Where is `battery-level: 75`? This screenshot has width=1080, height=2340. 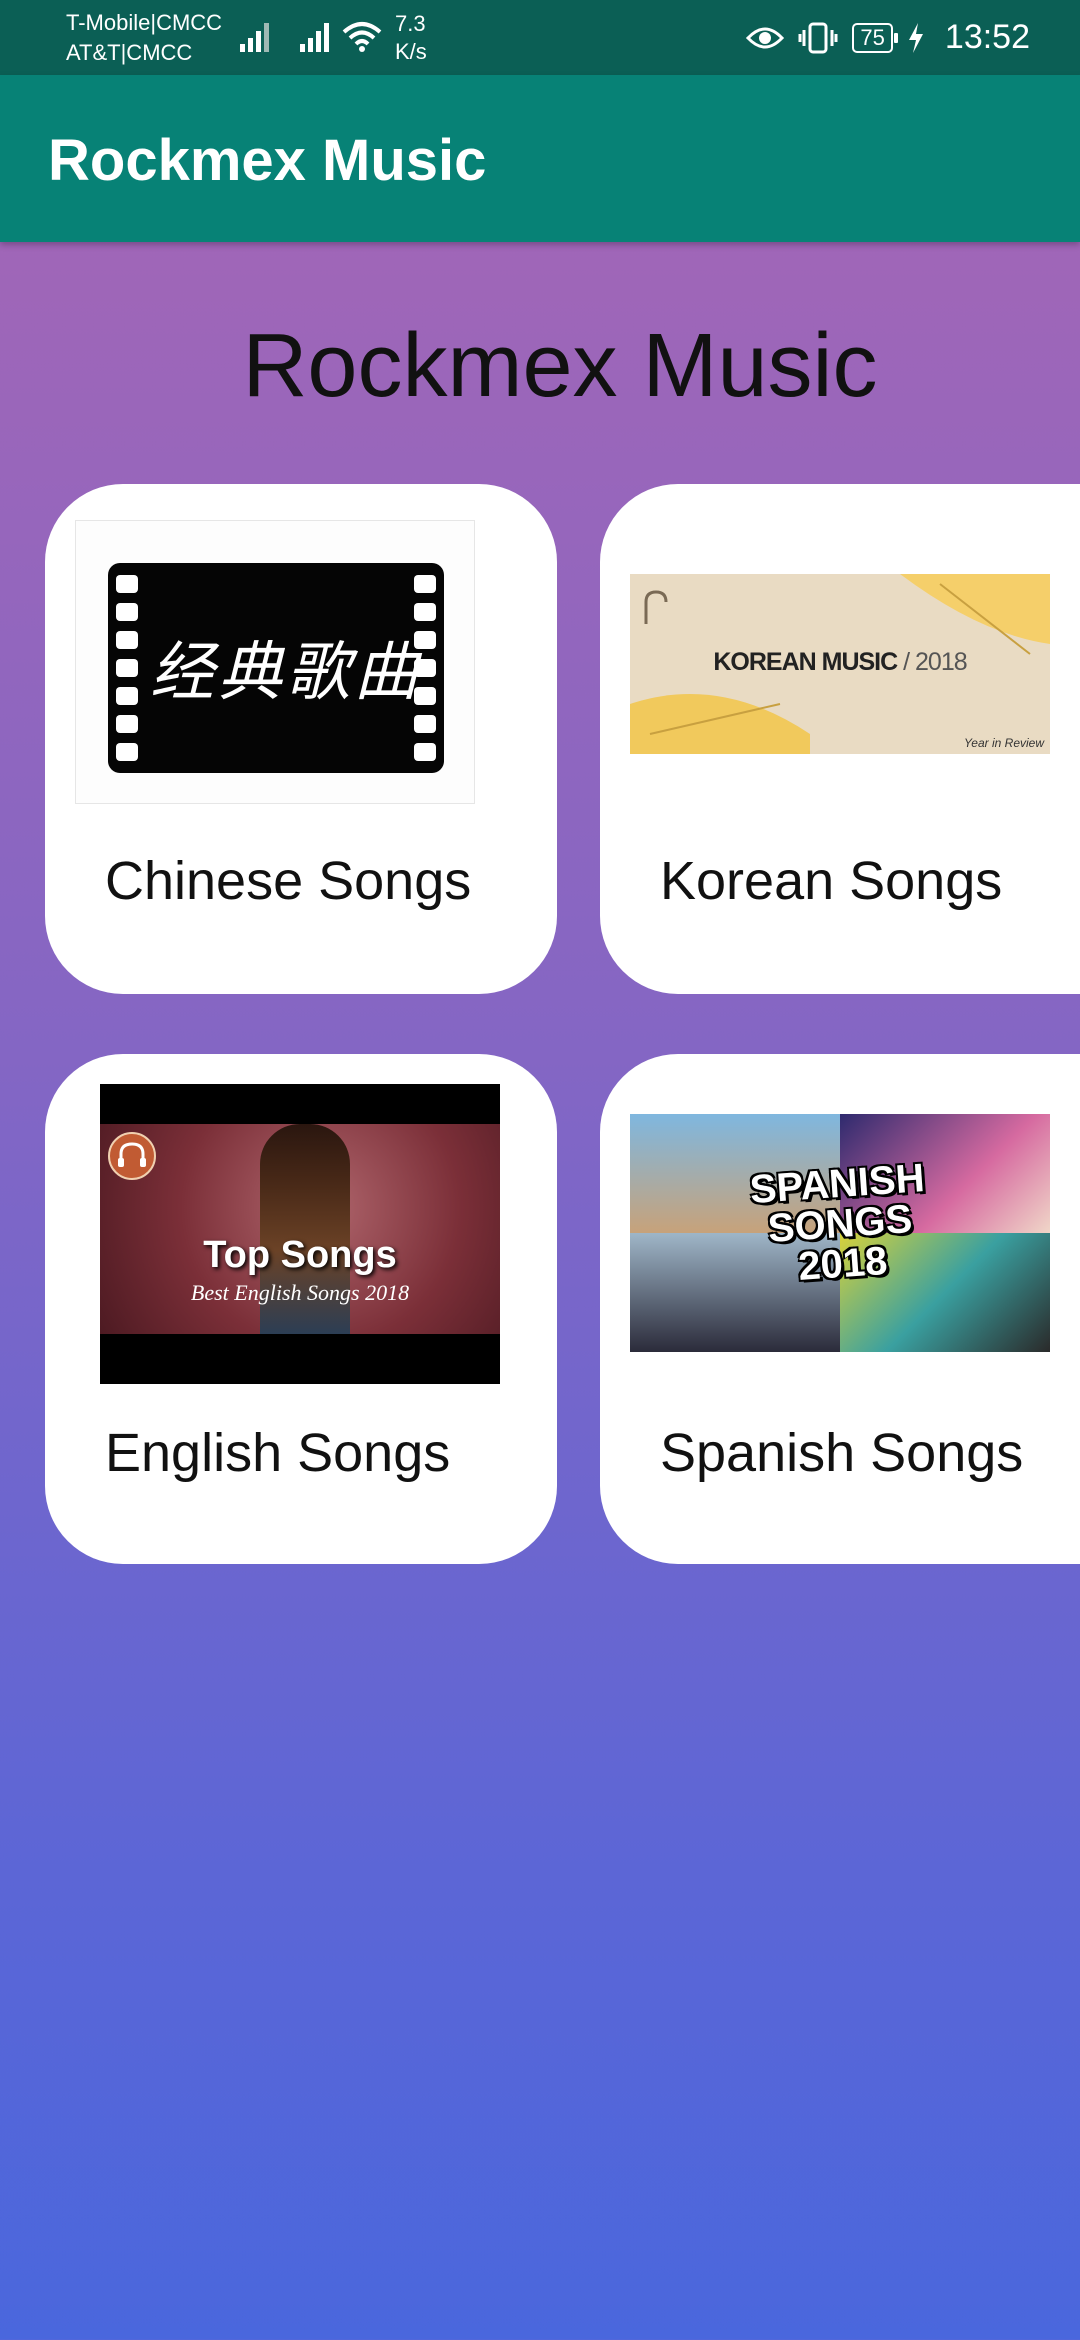
battery-level: 75 is located at coordinates (872, 37).